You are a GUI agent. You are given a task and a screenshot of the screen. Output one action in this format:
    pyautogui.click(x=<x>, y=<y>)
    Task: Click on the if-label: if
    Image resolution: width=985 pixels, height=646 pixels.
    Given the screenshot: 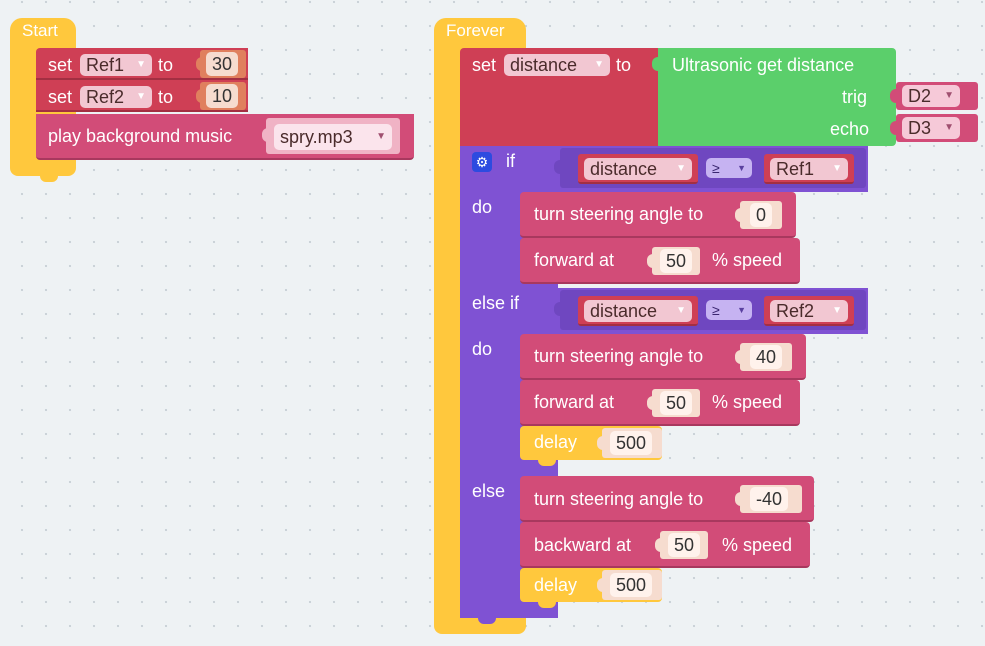 What is the action you would take?
    pyautogui.click(x=510, y=161)
    